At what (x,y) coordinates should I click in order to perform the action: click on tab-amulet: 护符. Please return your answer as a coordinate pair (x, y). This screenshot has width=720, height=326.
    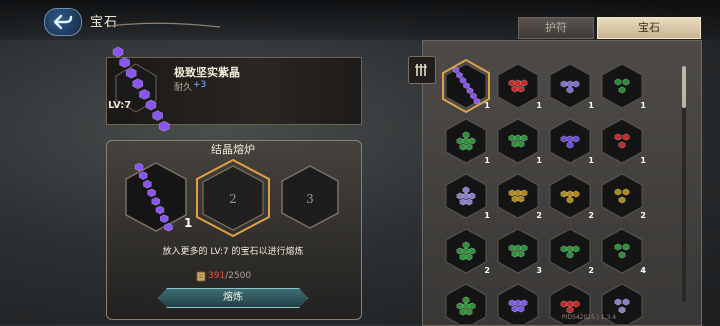
    Looking at the image, I should click on (556, 28).